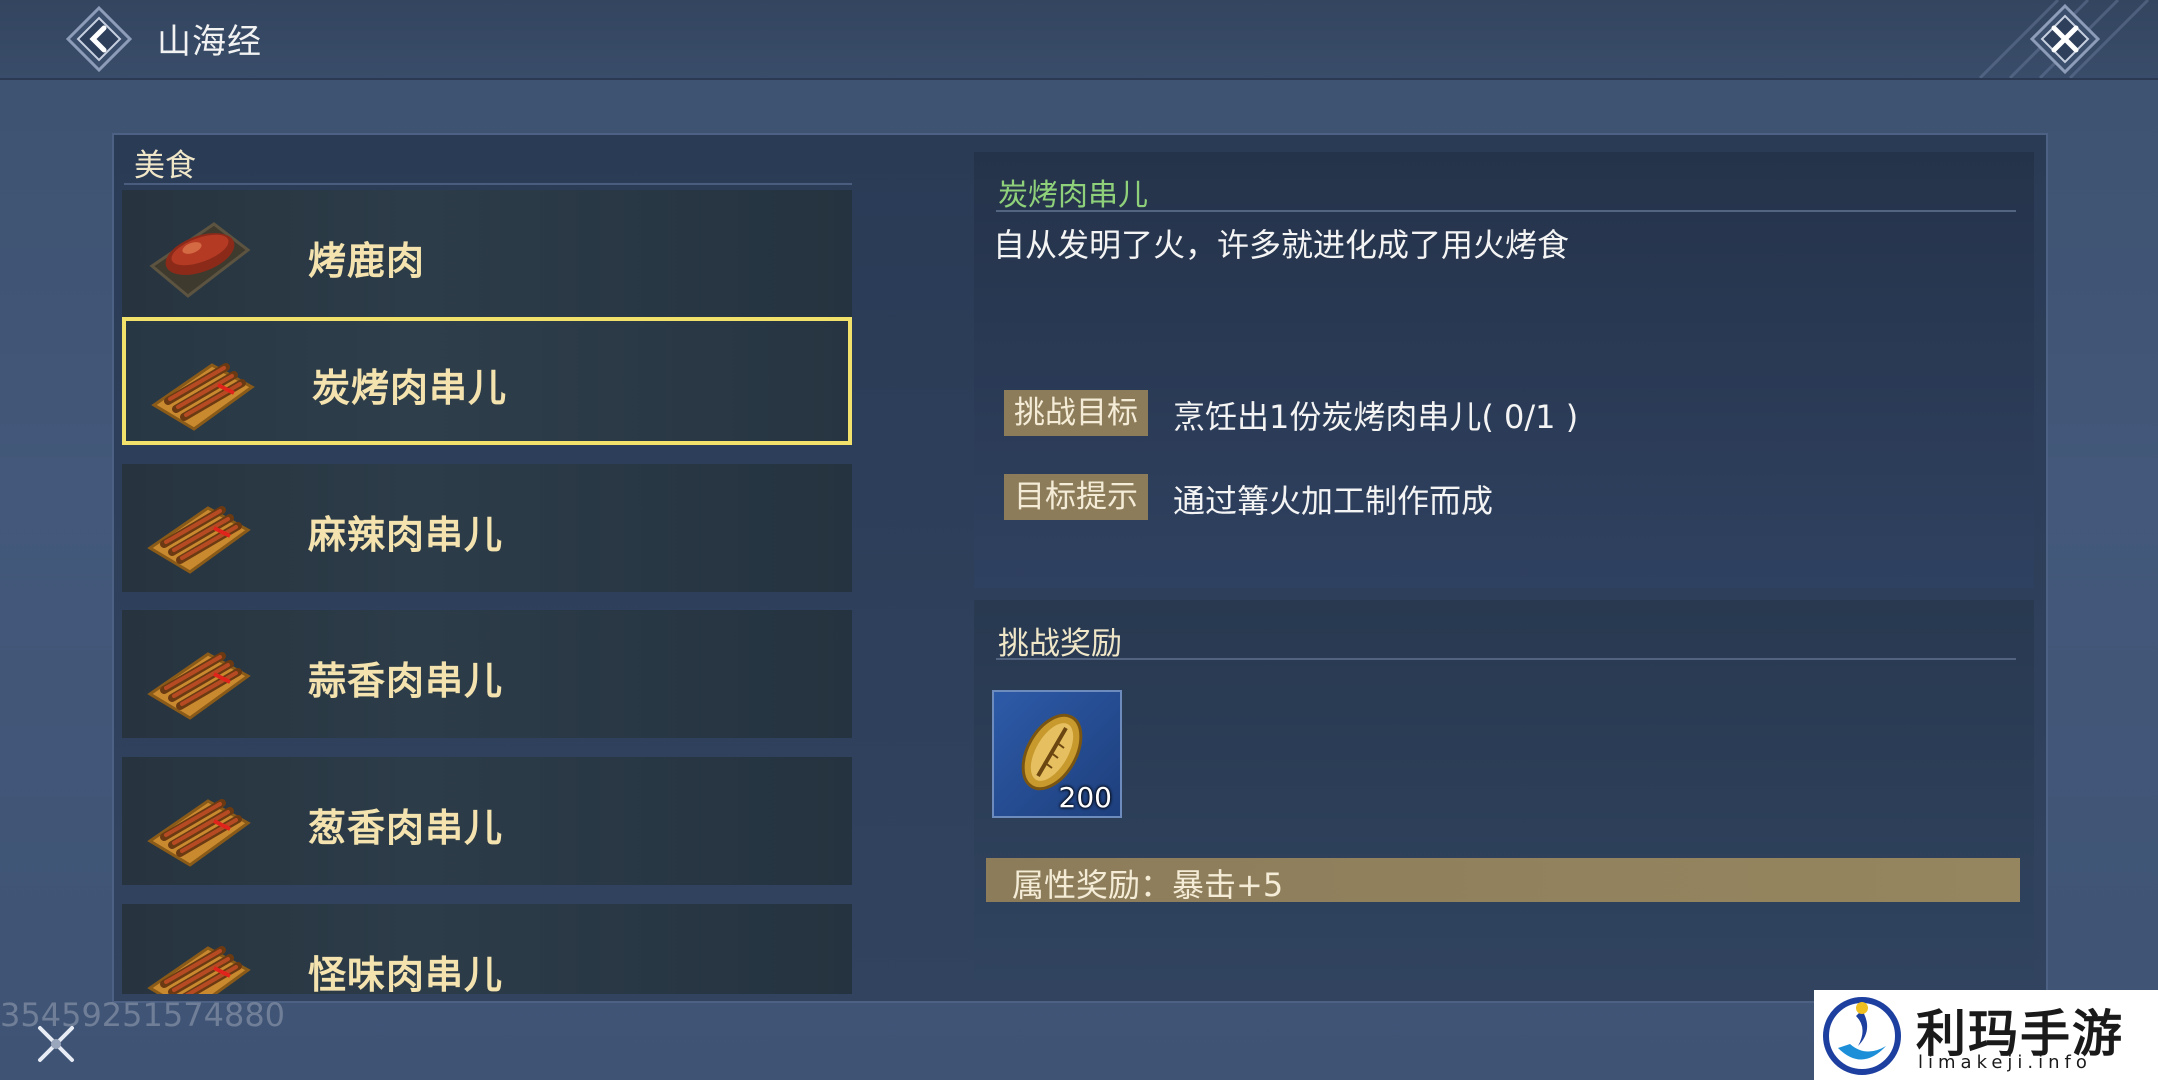 Image resolution: width=2158 pixels, height=1080 pixels. I want to click on watermark: 利玛手游 limakeji.info, so click(1986, 1035).